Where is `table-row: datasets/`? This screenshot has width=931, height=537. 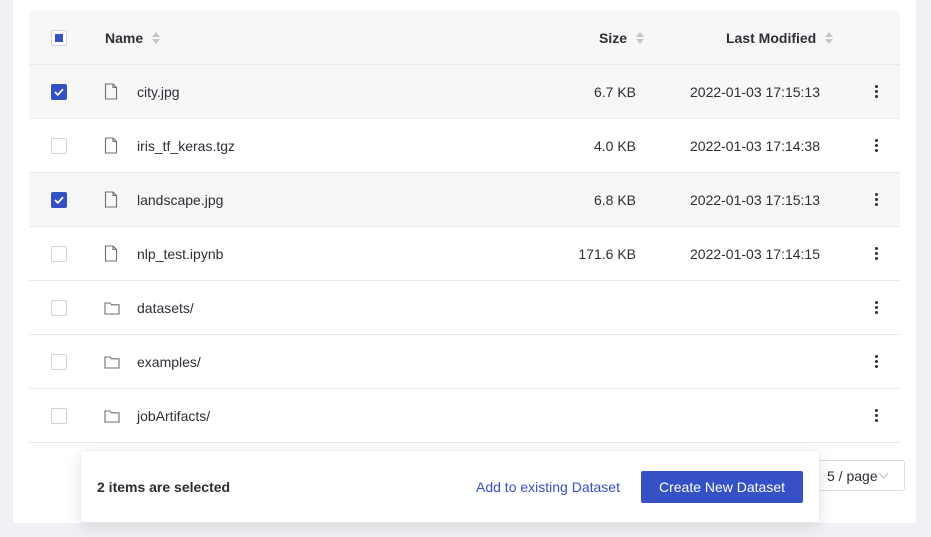 table-row: datasets/ is located at coordinates (464, 308).